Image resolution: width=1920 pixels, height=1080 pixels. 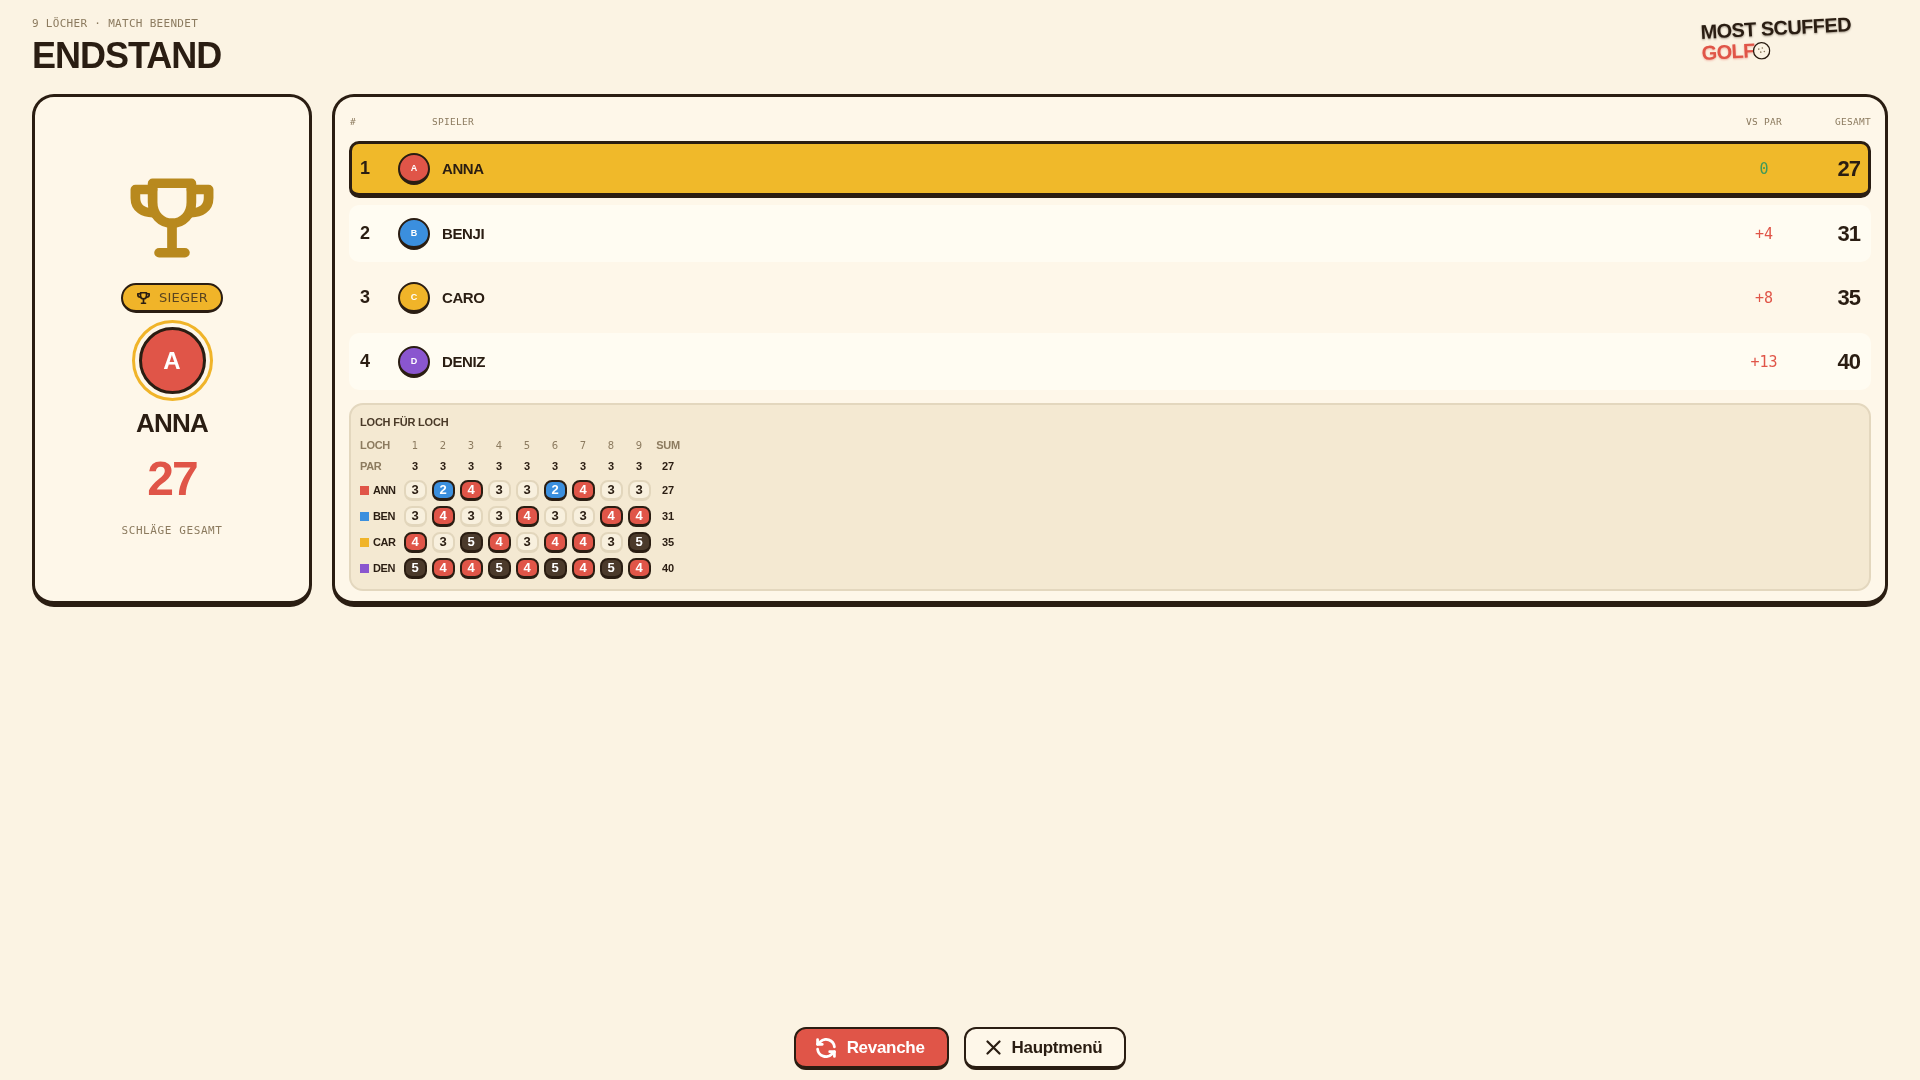 I want to click on total-score: 35, so click(x=1848, y=297).